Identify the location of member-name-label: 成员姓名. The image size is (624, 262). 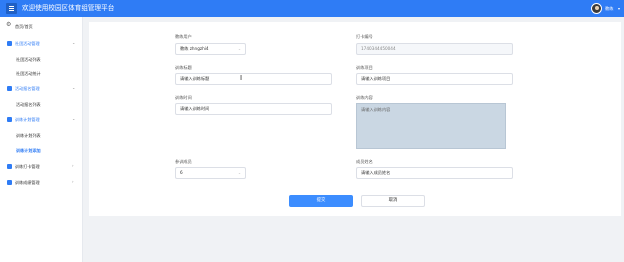
(364, 161).